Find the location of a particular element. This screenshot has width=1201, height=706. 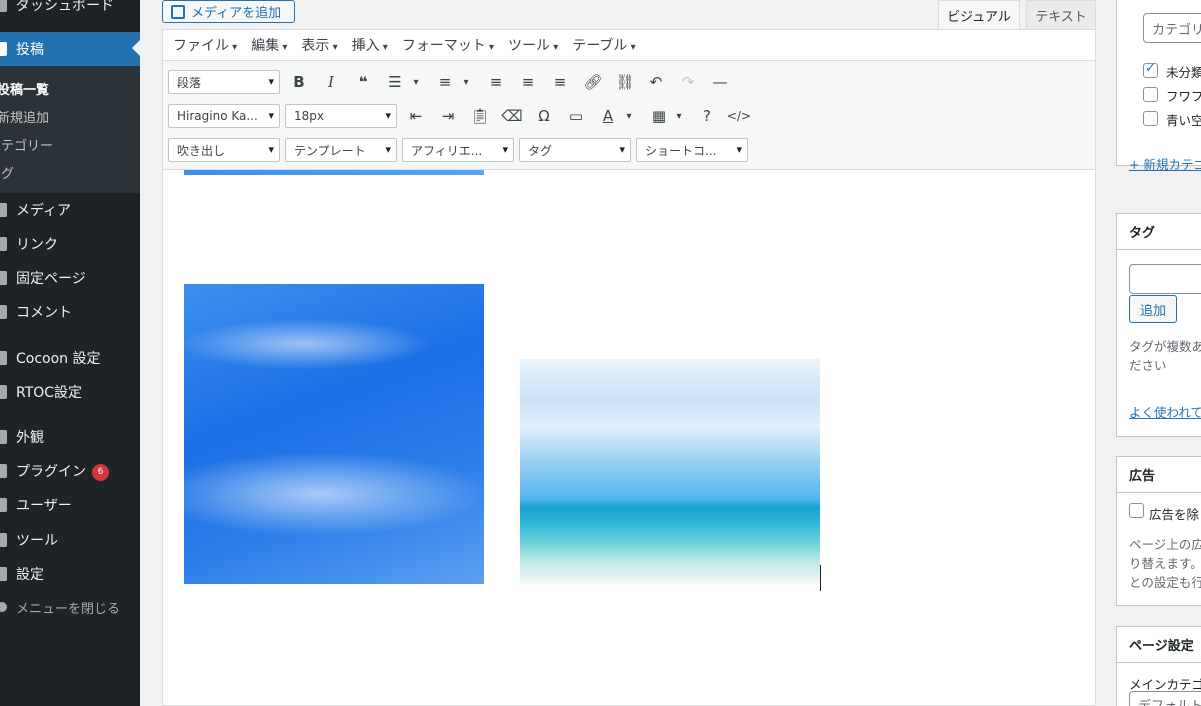

help-icon: ? is located at coordinates (707, 116).